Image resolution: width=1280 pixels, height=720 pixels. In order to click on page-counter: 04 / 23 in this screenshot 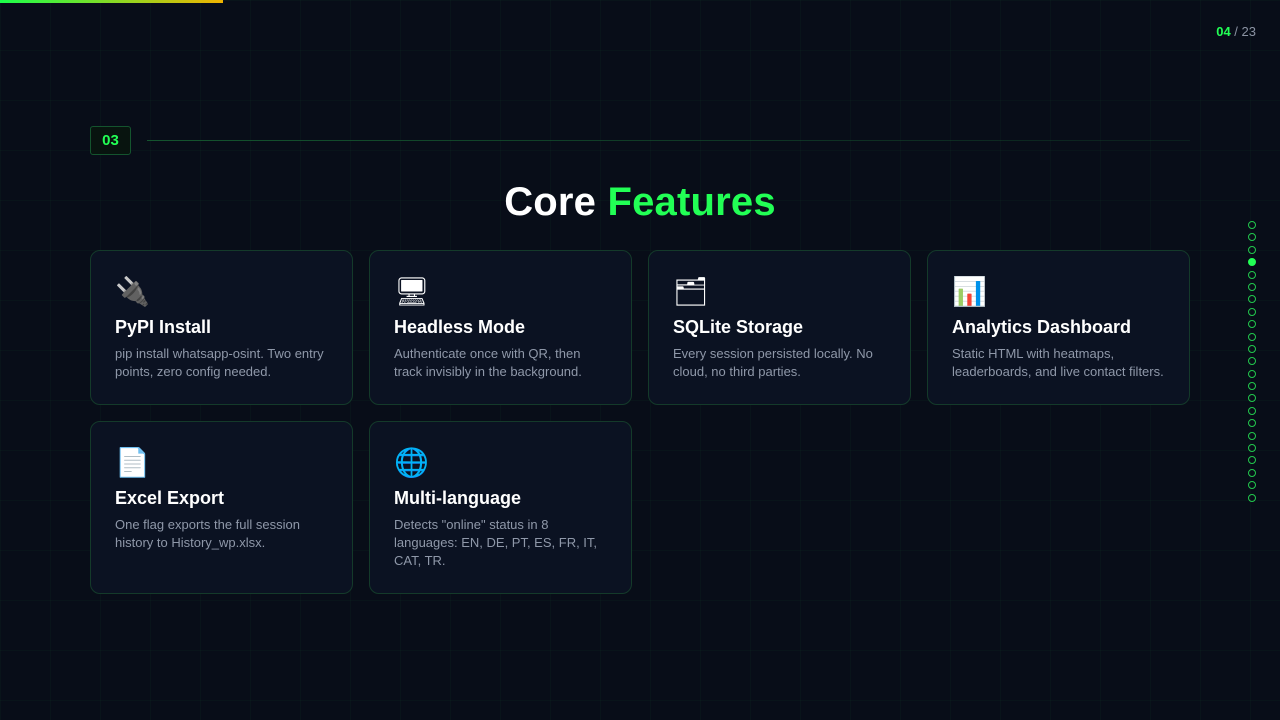, I will do `click(1236, 31)`.